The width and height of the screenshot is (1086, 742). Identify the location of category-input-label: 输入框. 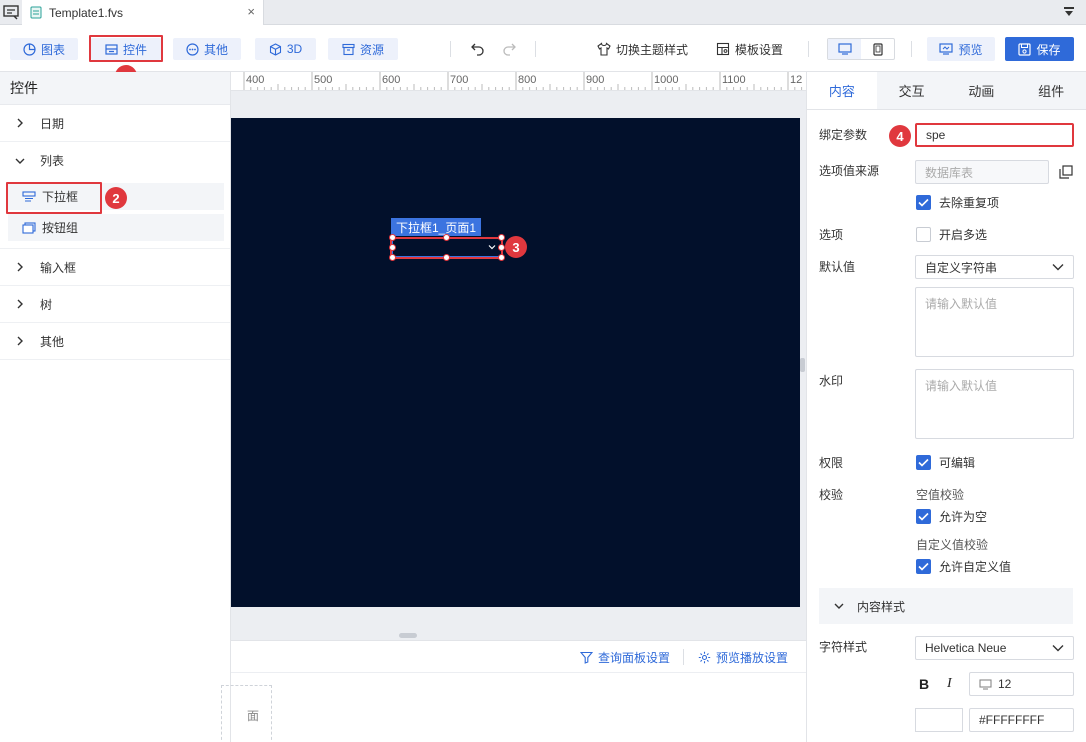
(58, 267).